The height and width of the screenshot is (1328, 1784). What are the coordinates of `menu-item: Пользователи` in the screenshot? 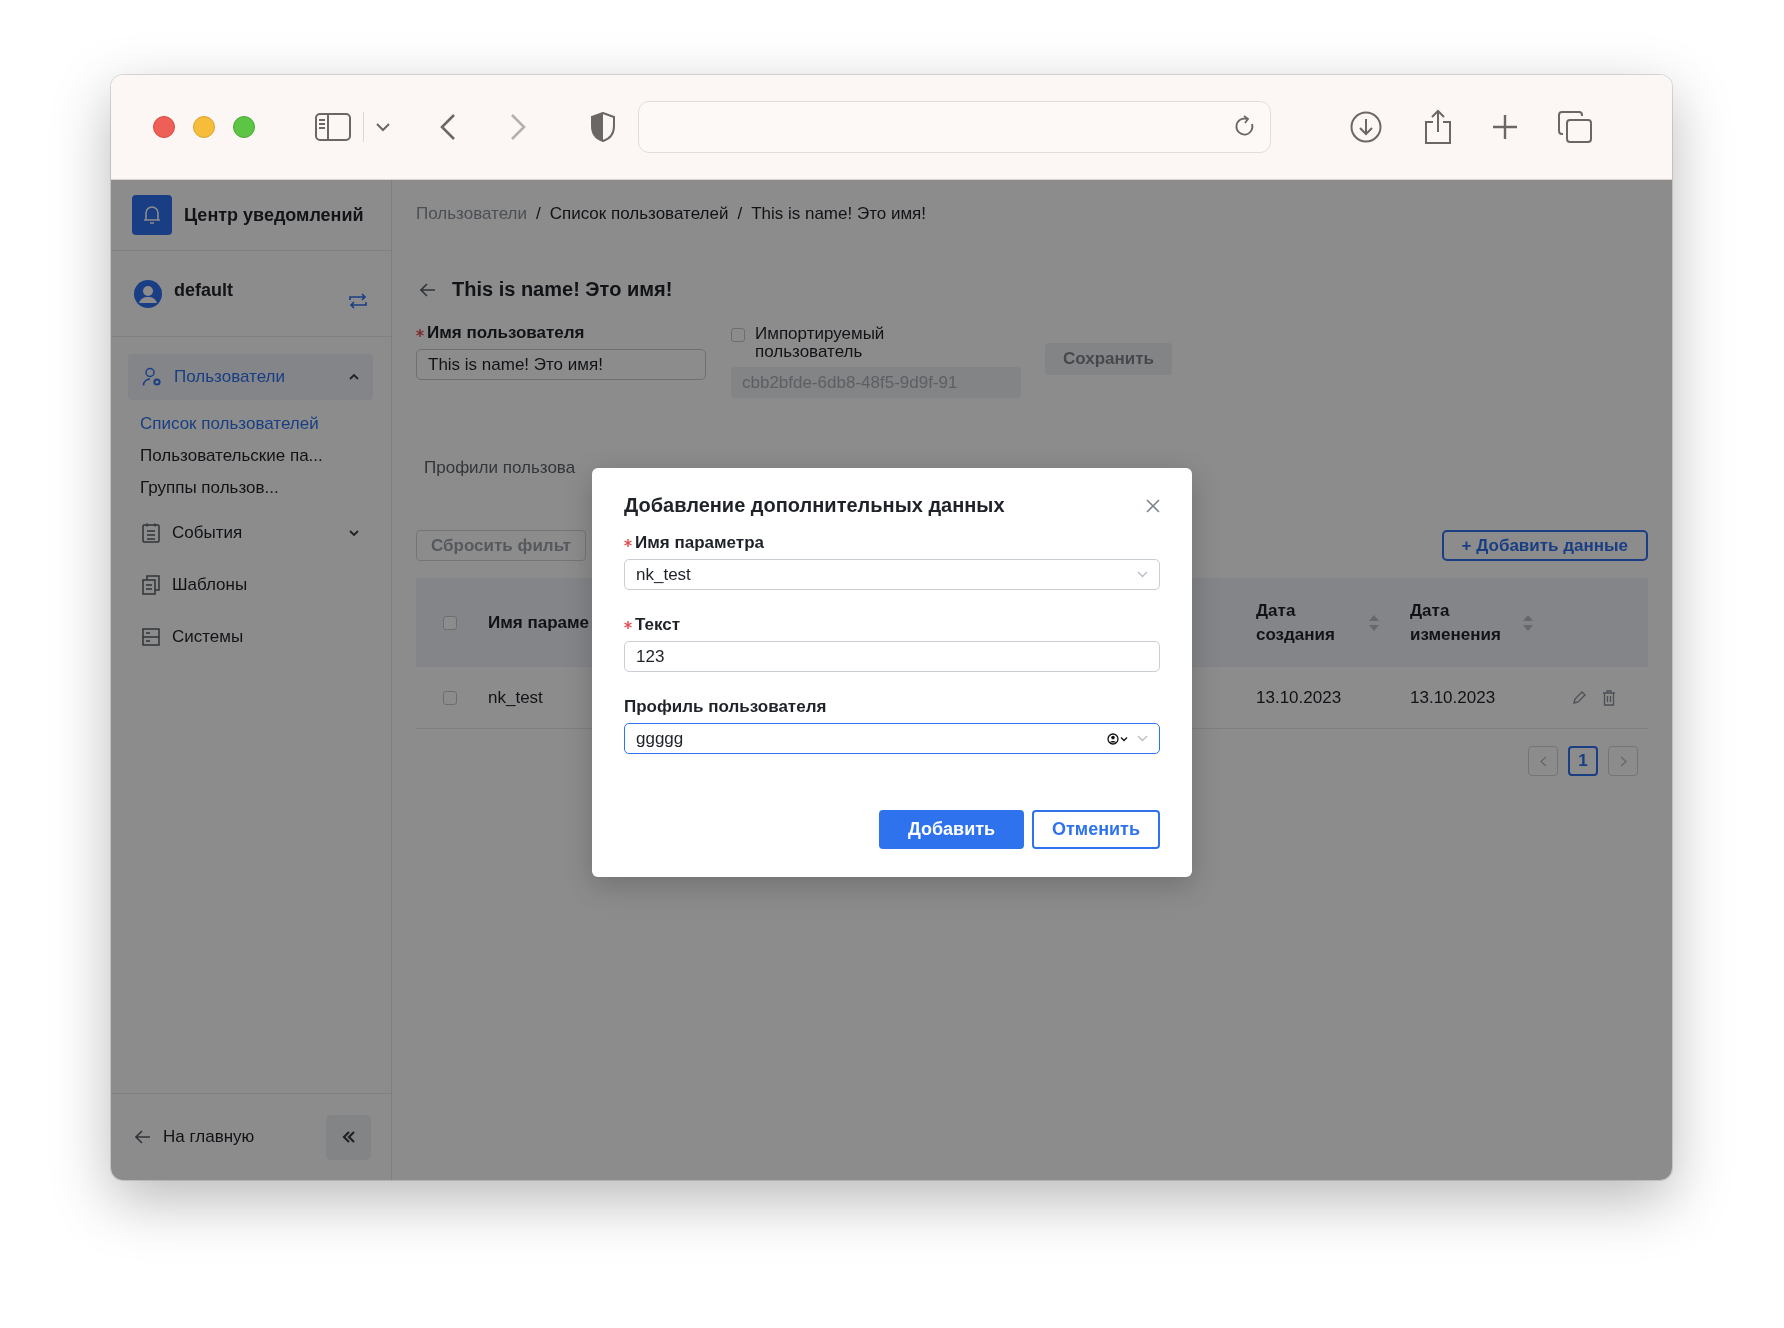 It's located at (250, 377).